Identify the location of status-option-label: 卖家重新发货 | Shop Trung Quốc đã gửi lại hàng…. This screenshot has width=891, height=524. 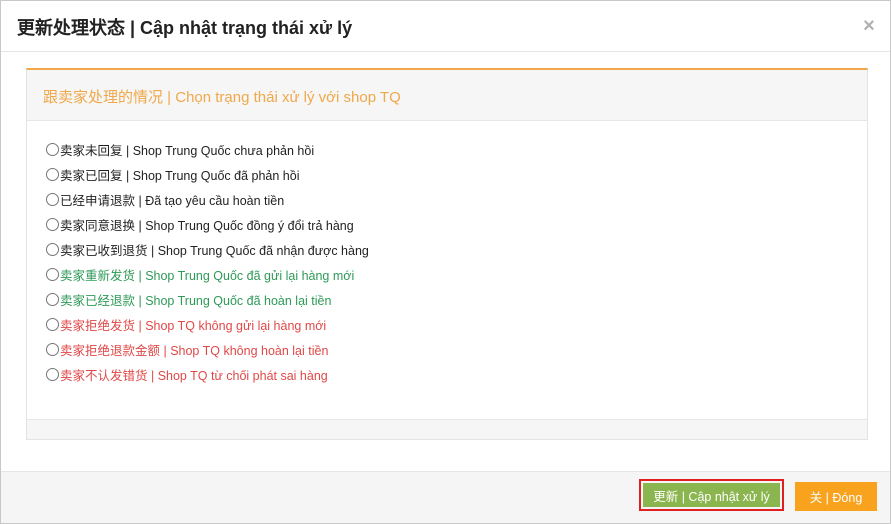
(207, 276).